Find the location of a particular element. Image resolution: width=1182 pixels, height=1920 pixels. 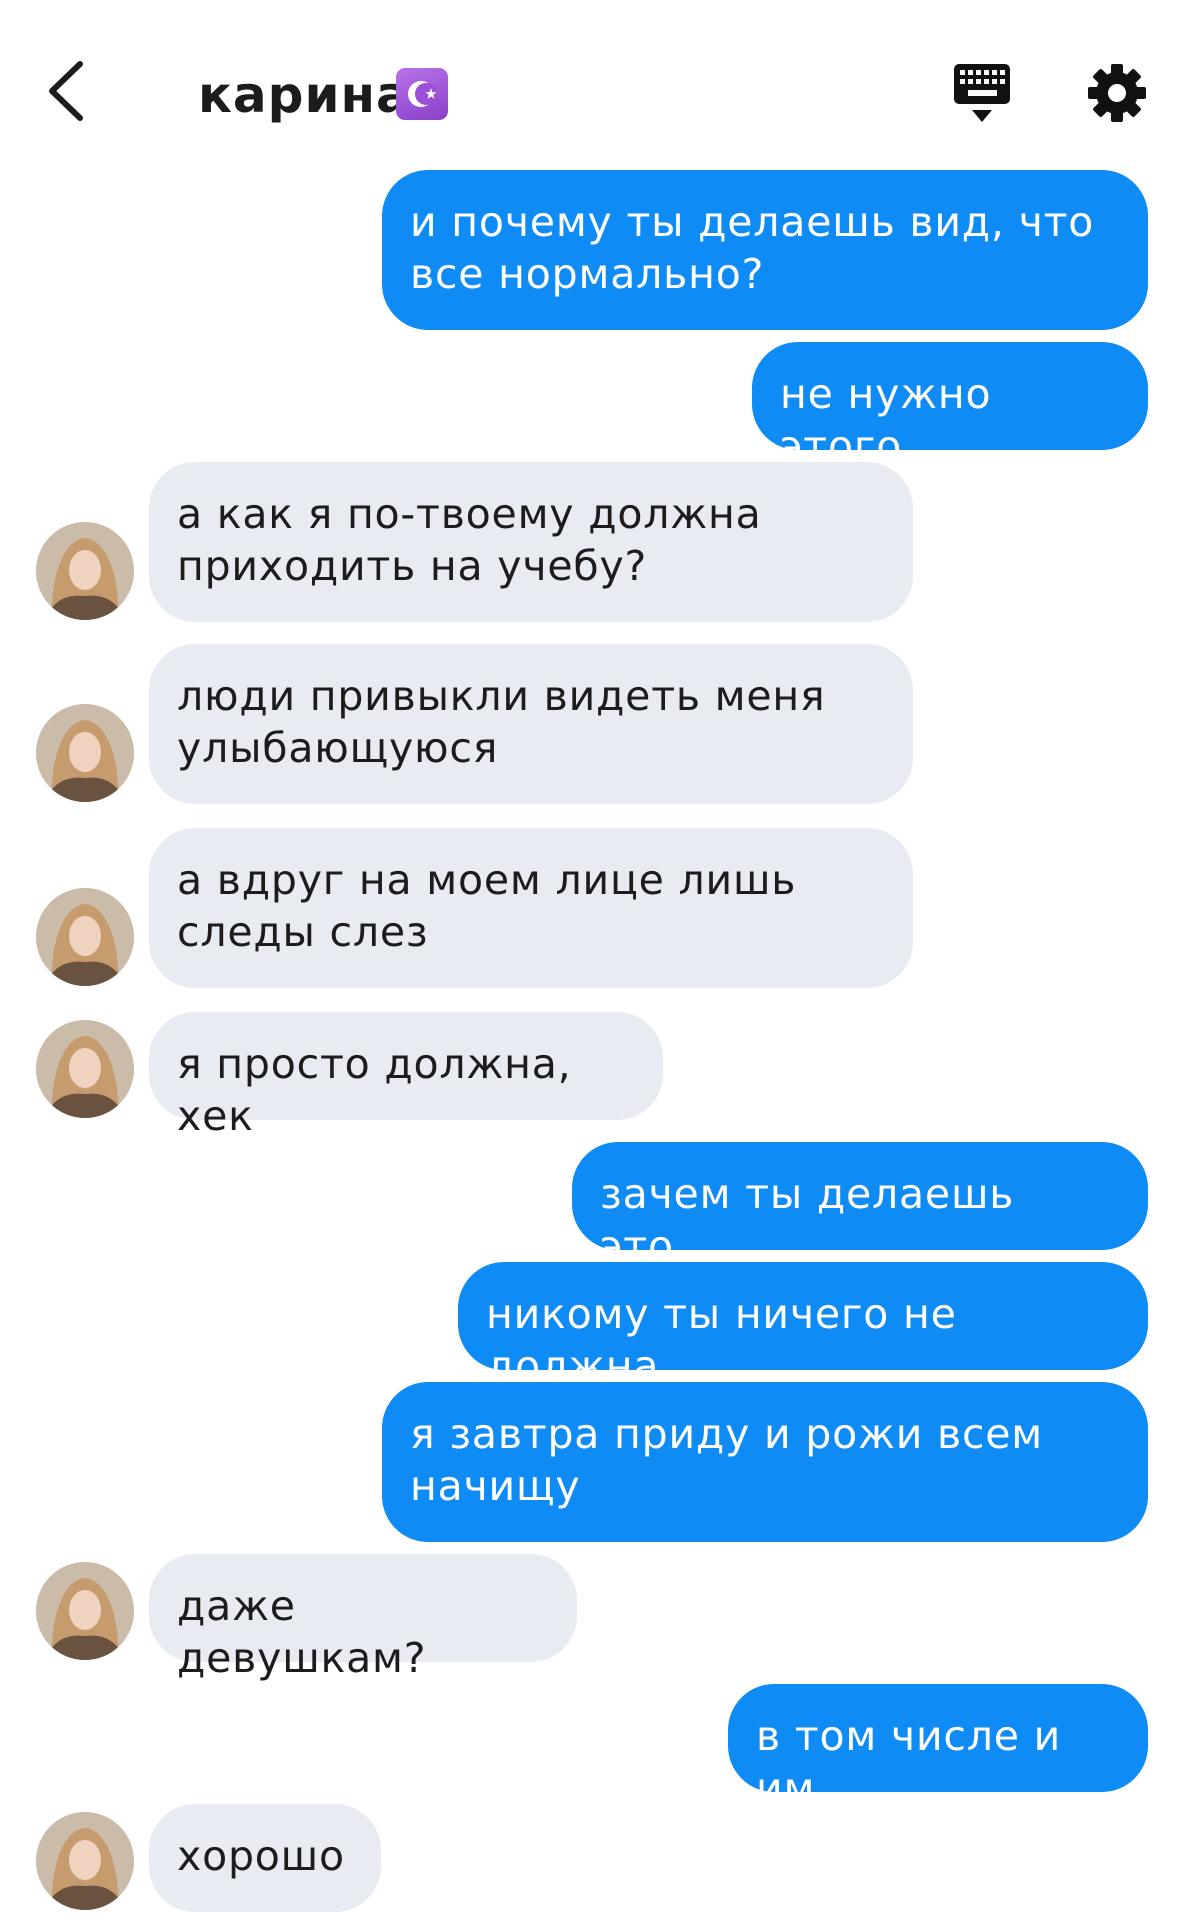

message-bubble-incoming: даже девушкам? is located at coordinates (363, 1618).